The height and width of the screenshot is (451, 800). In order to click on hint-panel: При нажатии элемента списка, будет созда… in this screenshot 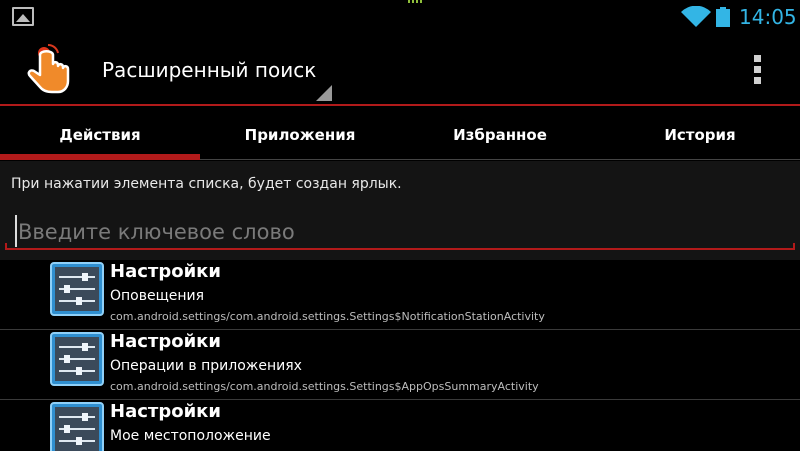, I will do `click(400, 181)`.